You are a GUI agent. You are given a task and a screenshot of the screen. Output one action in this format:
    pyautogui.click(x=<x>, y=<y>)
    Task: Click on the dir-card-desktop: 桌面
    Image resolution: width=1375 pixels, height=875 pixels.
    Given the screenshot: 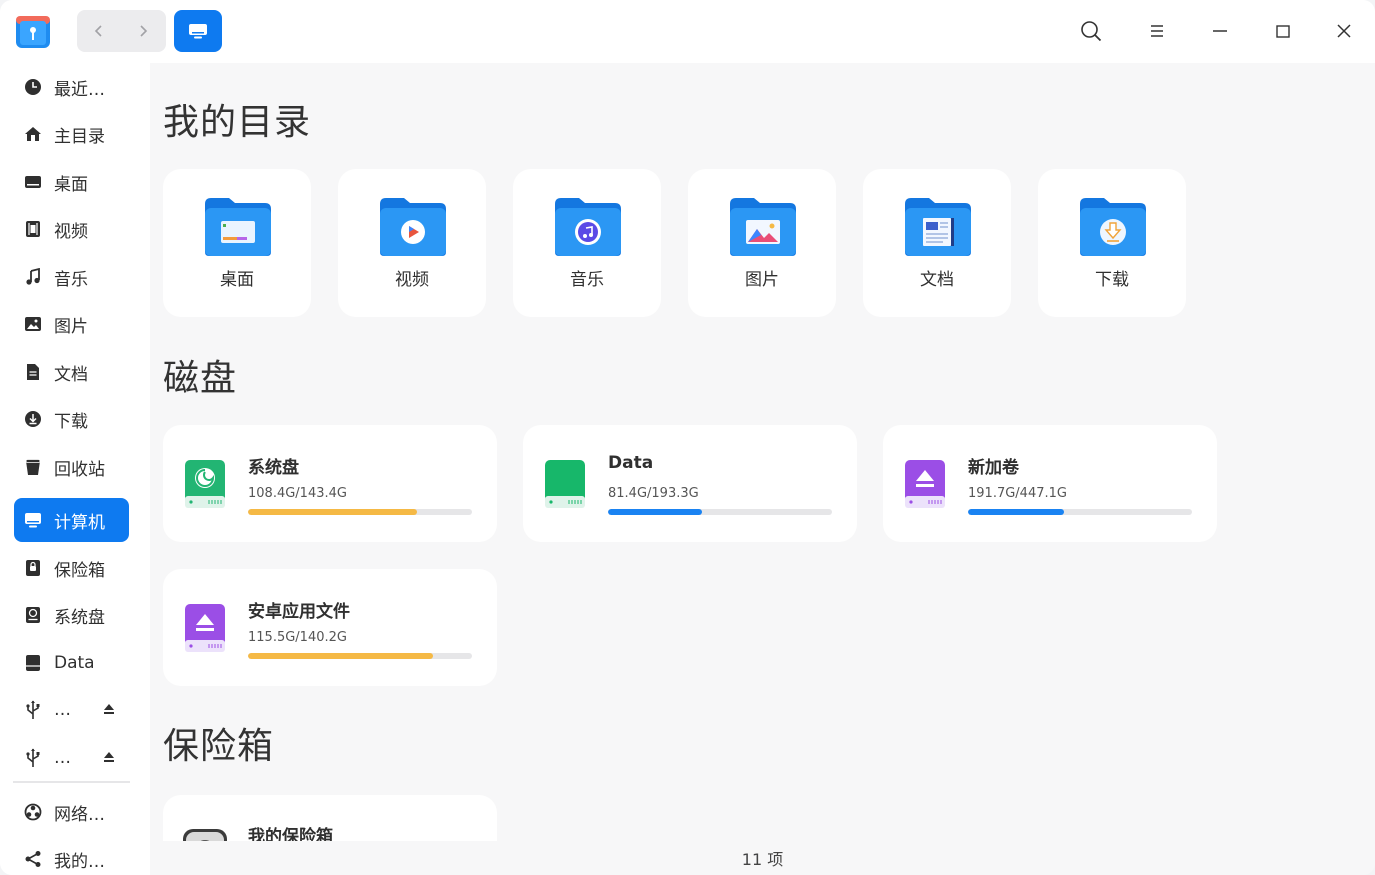 What is the action you would take?
    pyautogui.click(x=237, y=243)
    